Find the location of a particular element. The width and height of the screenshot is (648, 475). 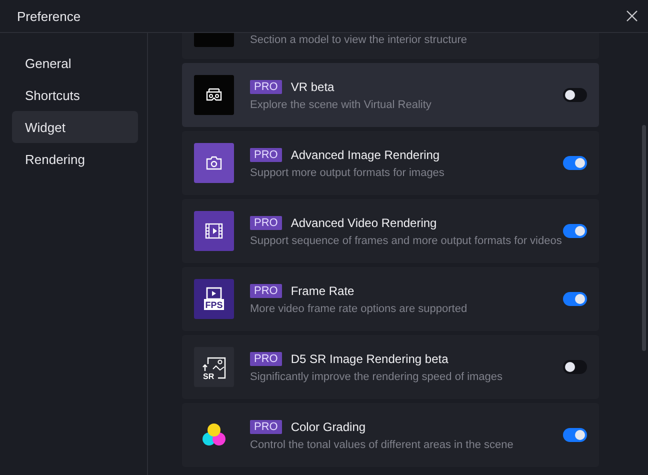

window-title: Preference is located at coordinates (49, 16).